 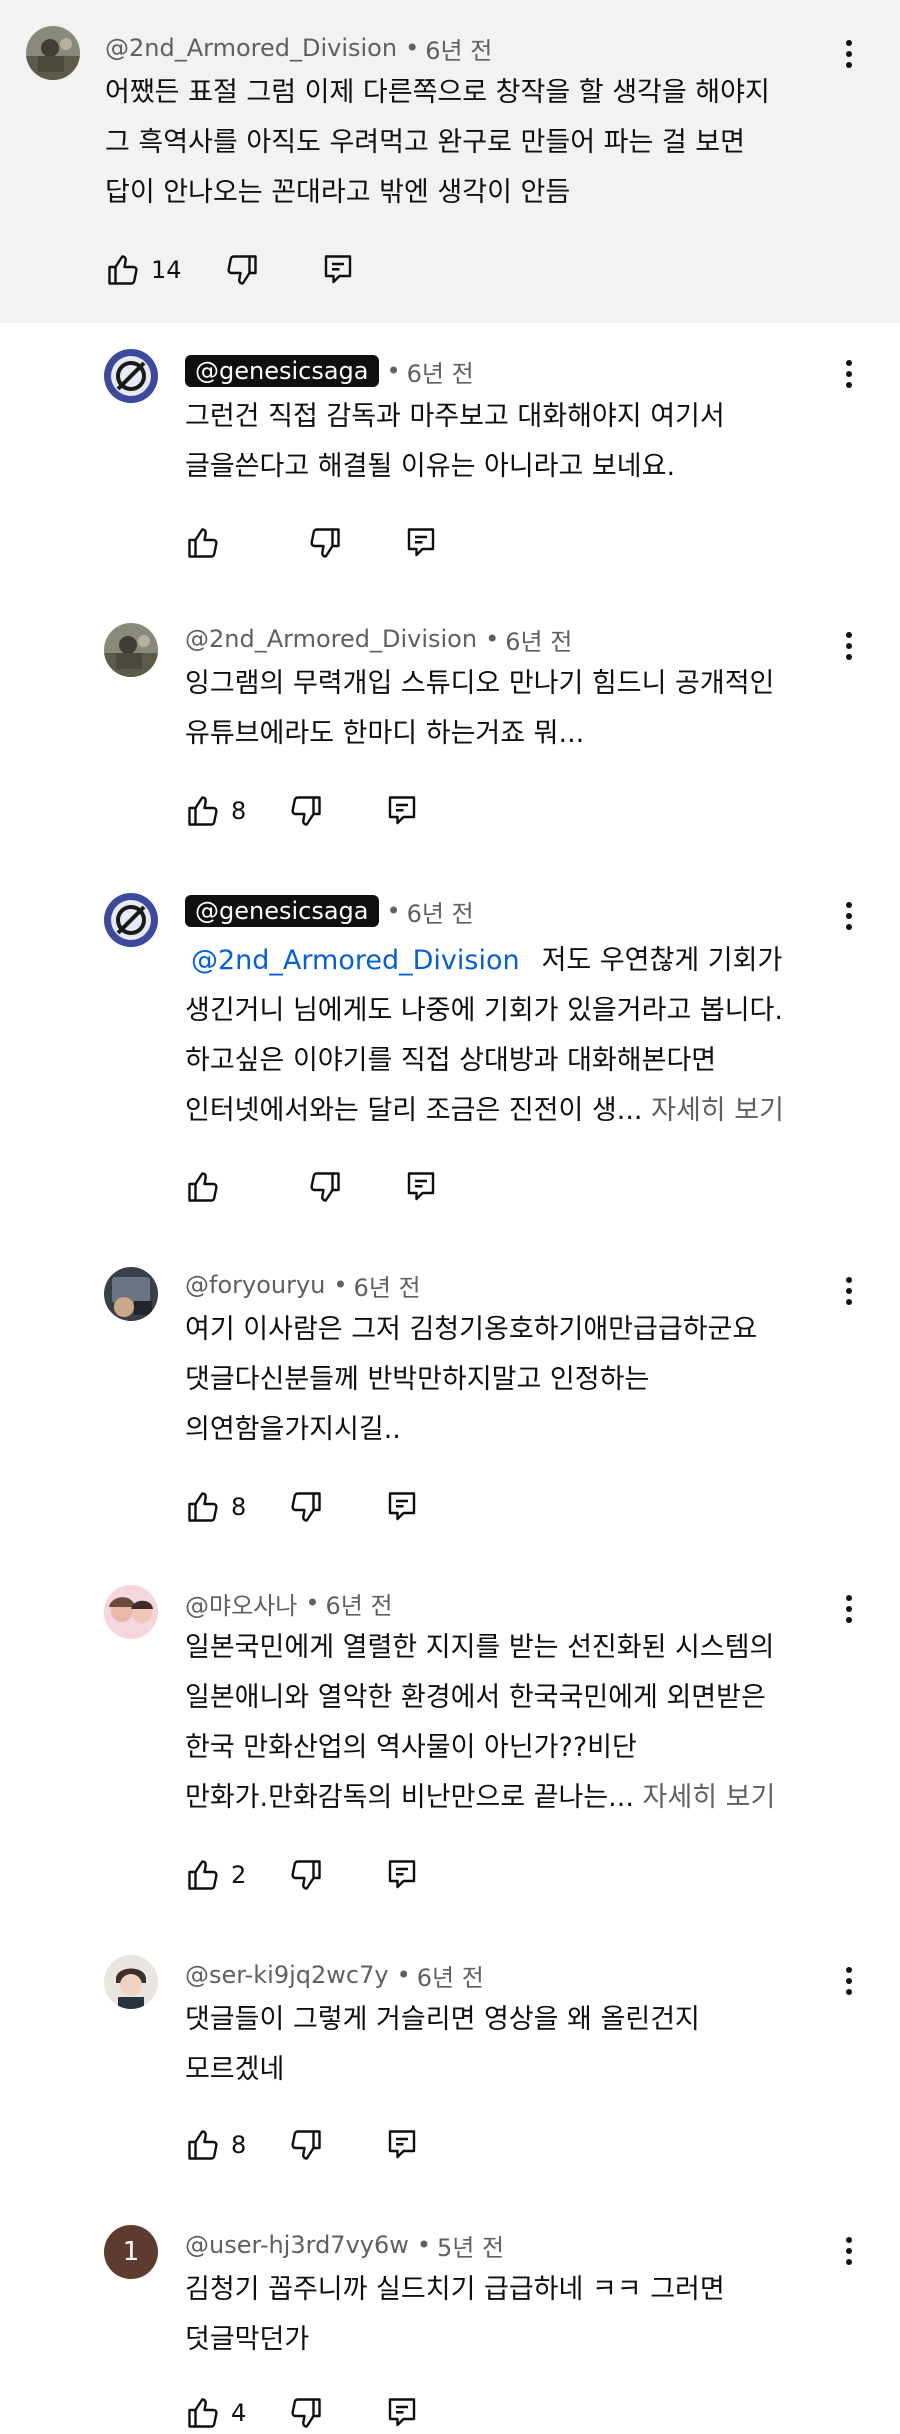 I want to click on comment-line: 덧글막던가, so click(x=247, y=2339).